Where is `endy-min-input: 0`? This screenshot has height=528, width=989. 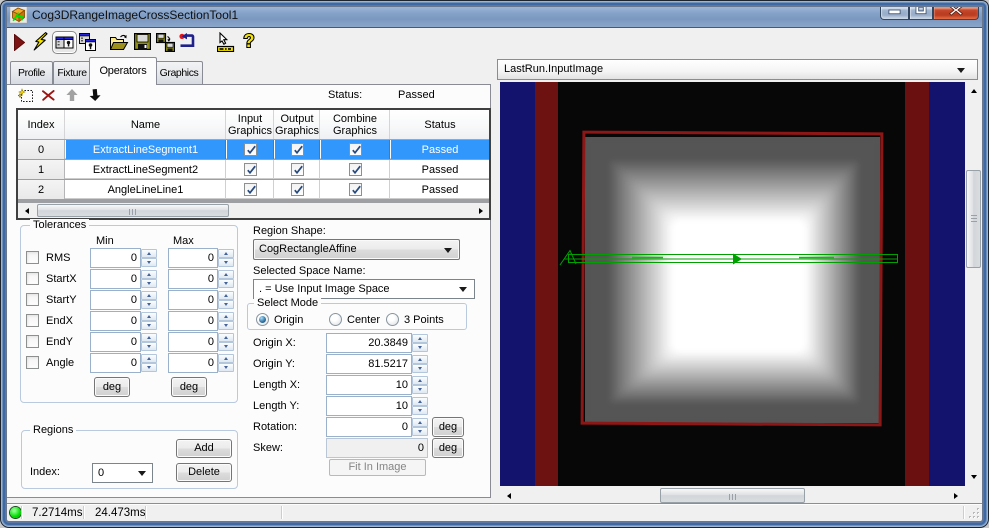 endy-min-input: 0 is located at coordinates (115, 342).